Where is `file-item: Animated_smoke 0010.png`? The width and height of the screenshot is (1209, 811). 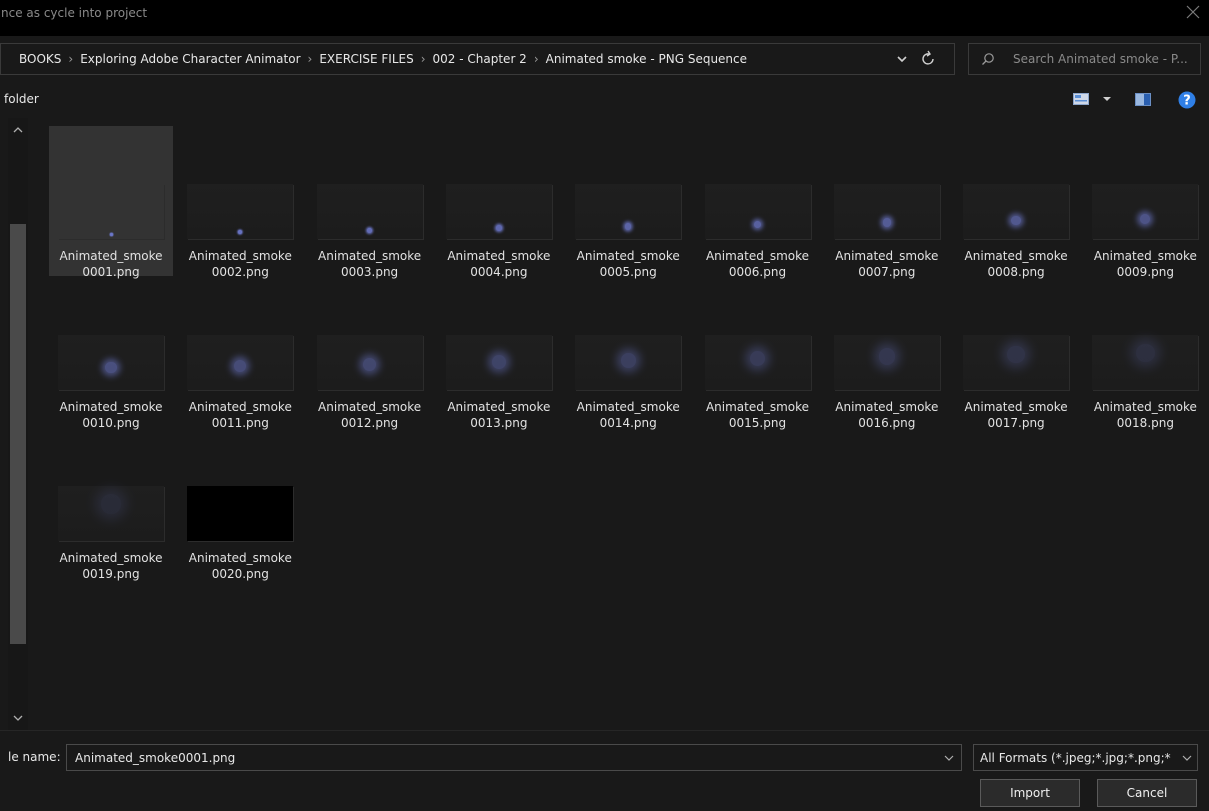
file-item: Animated_smoke 0010.png is located at coordinates (111, 353).